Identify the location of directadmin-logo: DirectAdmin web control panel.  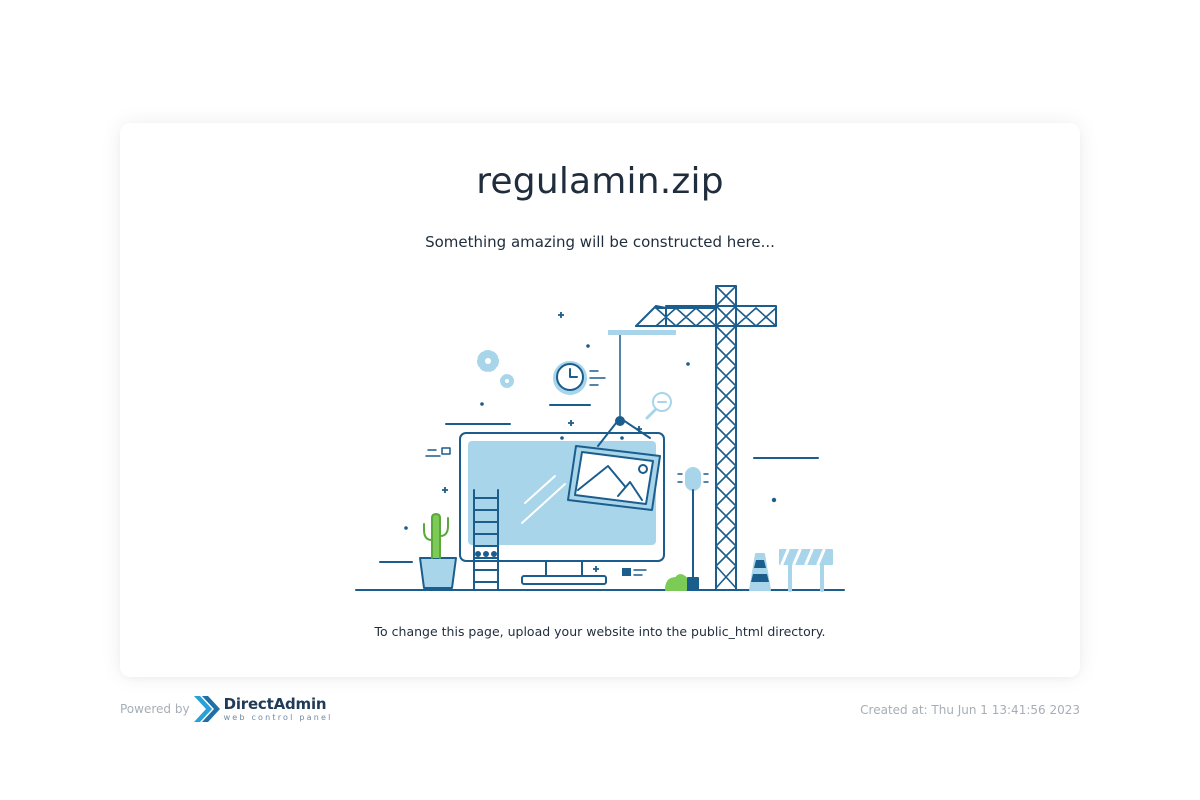
(262, 709).